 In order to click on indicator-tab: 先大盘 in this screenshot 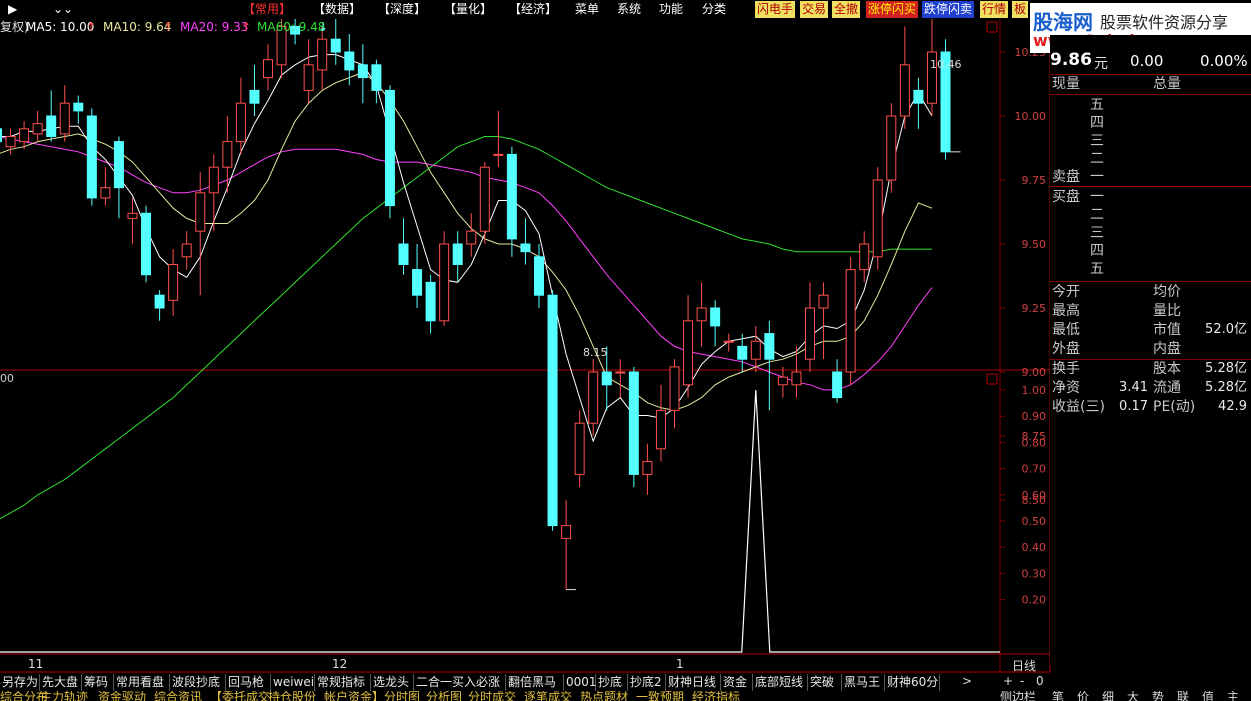, I will do `click(61, 682)`.